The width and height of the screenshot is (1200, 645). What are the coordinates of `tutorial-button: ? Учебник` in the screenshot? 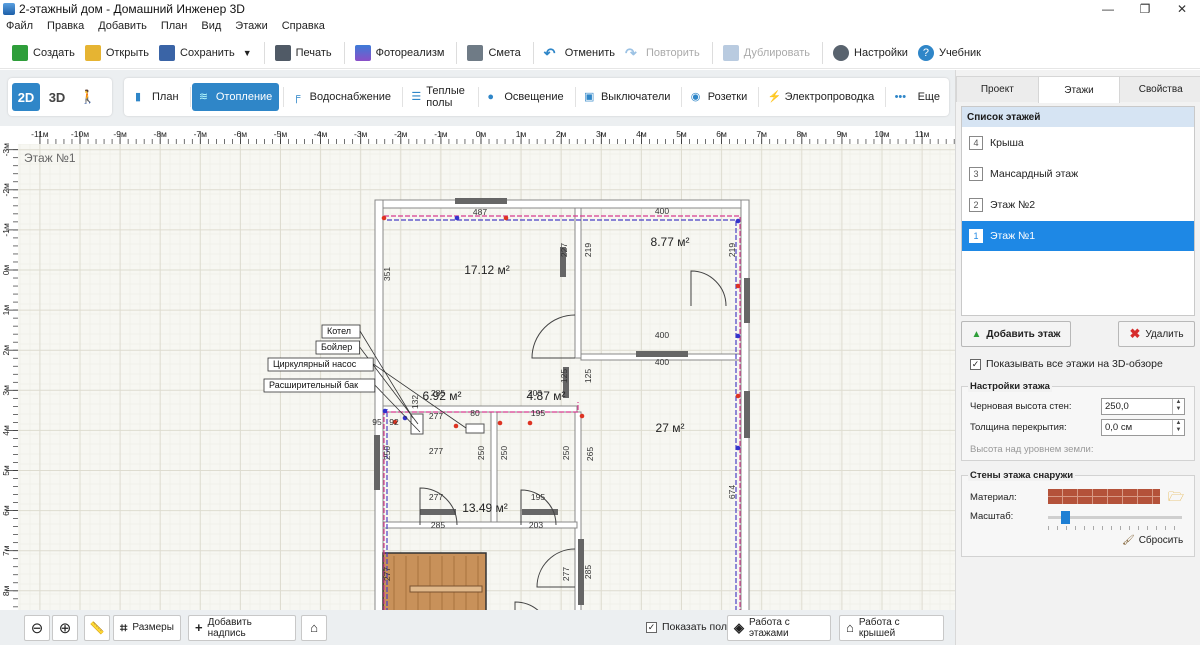 It's located at (949, 53).